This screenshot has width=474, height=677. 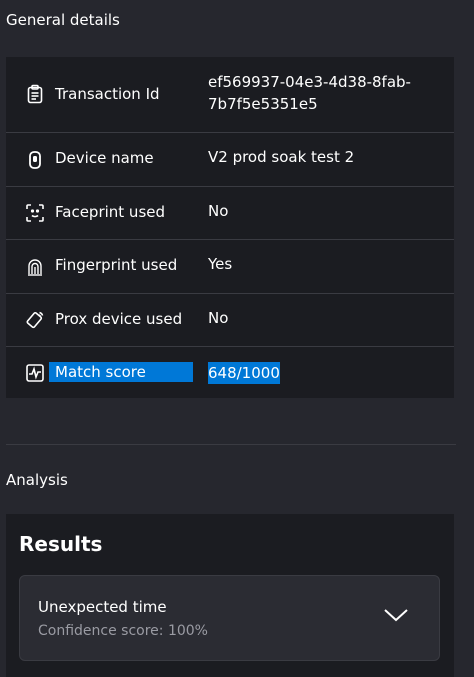 I want to click on fingerprint-icon, so click(x=35, y=267).